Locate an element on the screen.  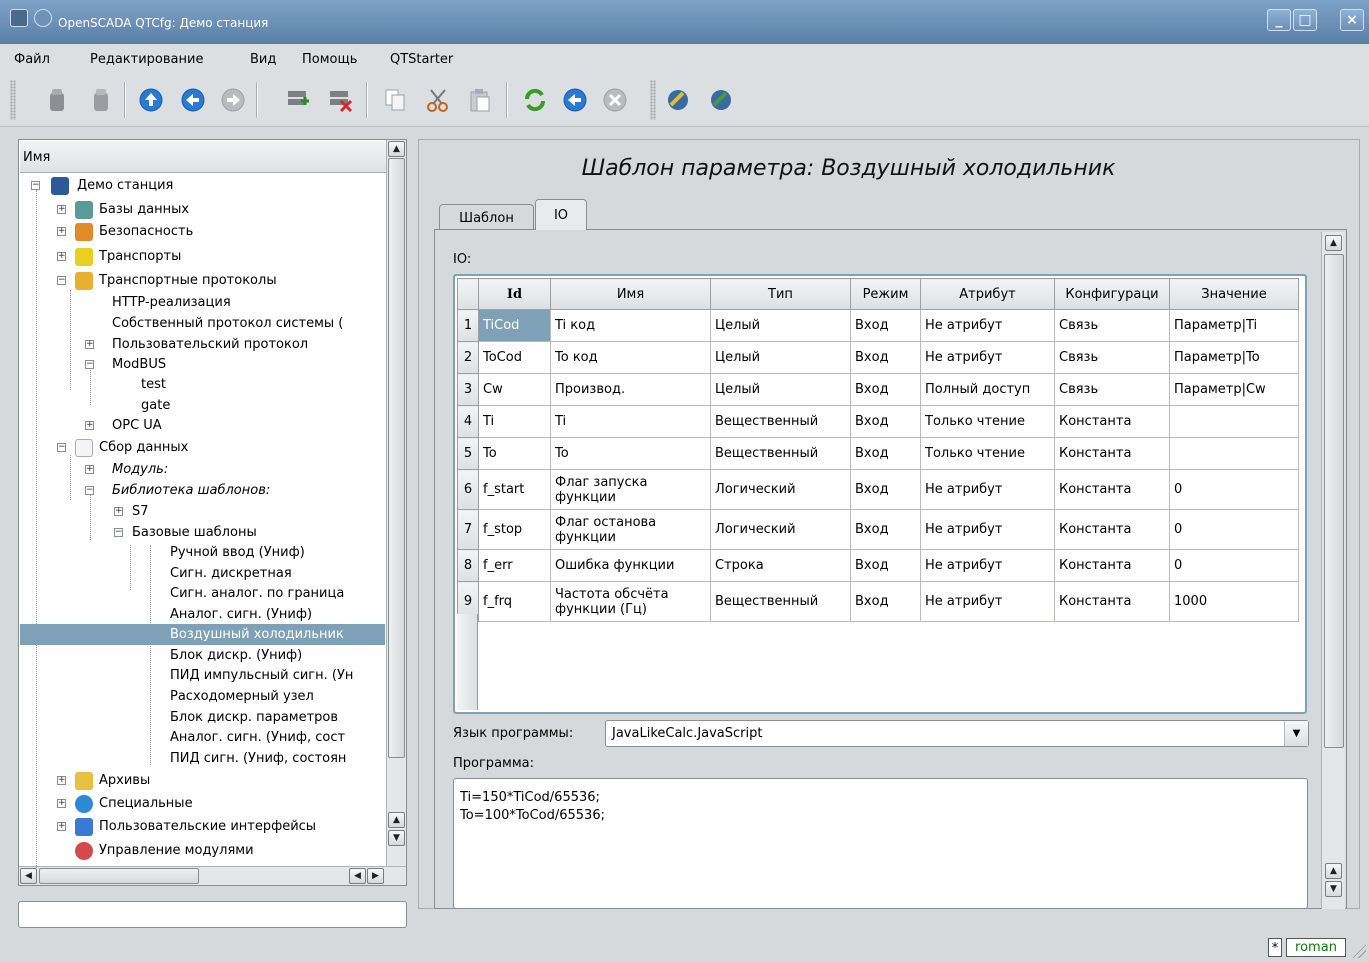
scroll-down-icon: ▼ is located at coordinates (1333, 889).